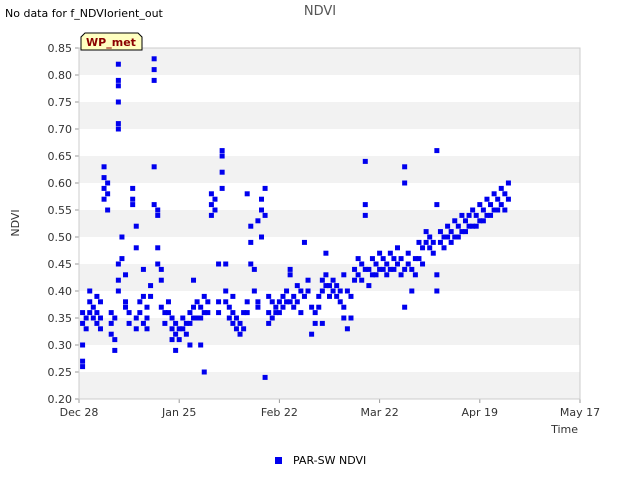 The width and height of the screenshot is (640, 480). Describe the element at coordinates (60, 318) in the screenshot. I see `y-tick-label: 0.35` at that location.